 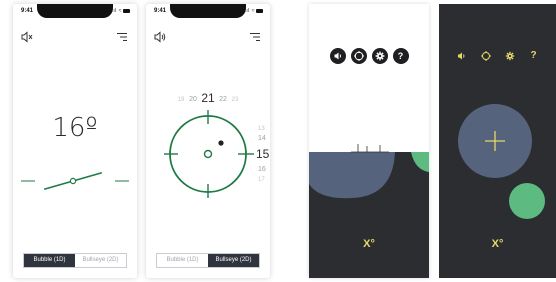 I want to click on x-tick: 20, so click(x=193, y=99).